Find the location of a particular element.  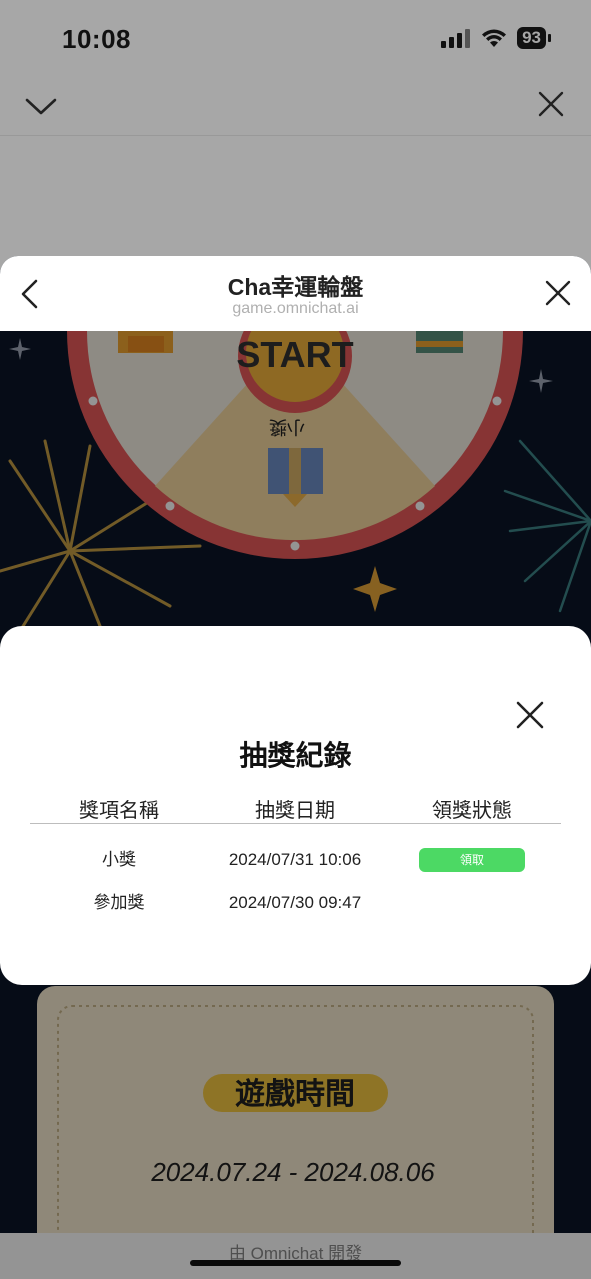

sheet-header: Cha幸運輪盤 game.omnichat.ai is located at coordinates (295, 293).